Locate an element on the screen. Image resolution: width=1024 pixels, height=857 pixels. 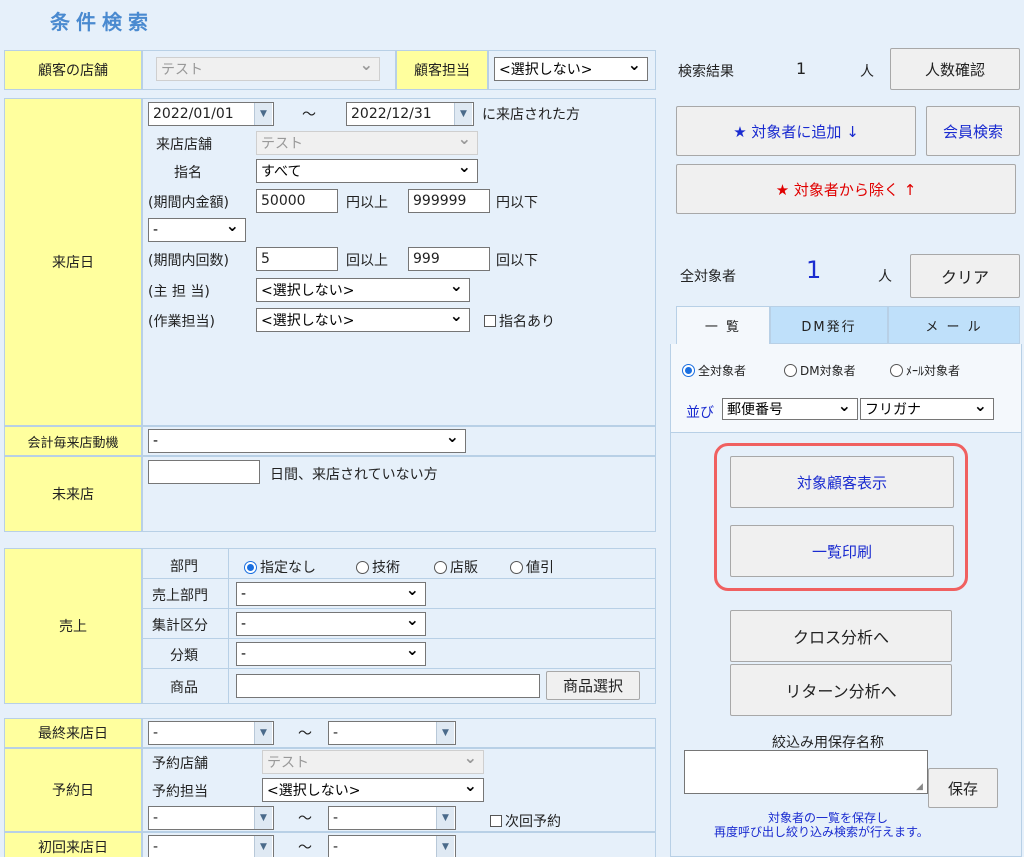
reservation-label: 予約日 is located at coordinates (73, 790).